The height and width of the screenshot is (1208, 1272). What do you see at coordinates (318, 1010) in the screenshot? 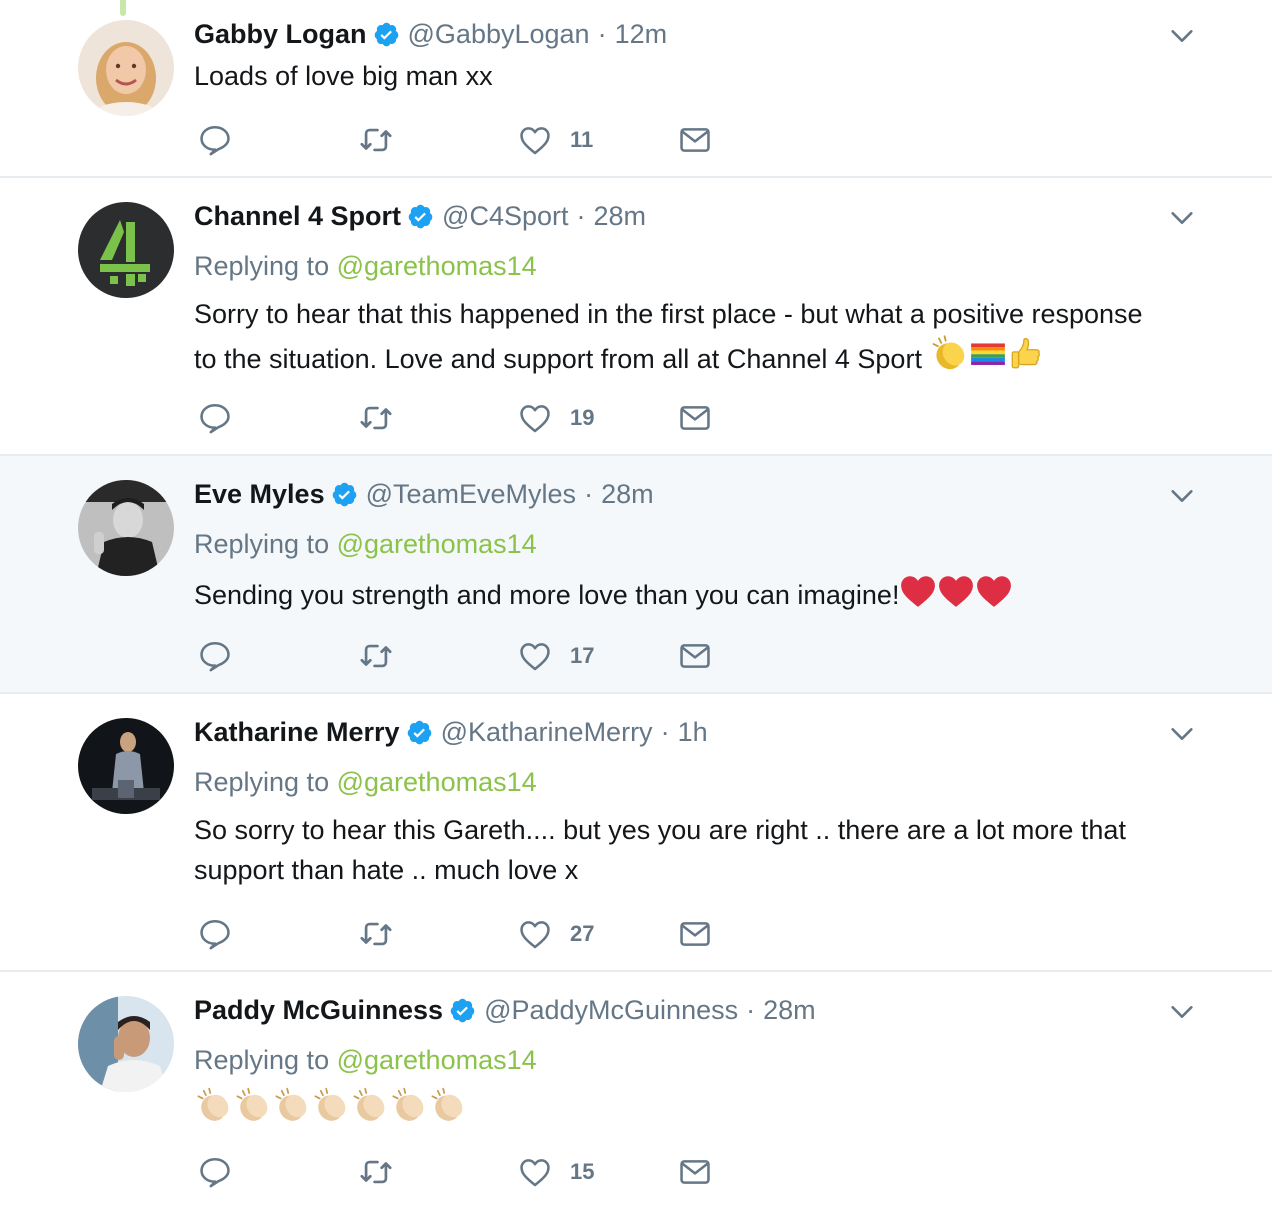
I see `display-name: Paddy McGuinness` at bounding box center [318, 1010].